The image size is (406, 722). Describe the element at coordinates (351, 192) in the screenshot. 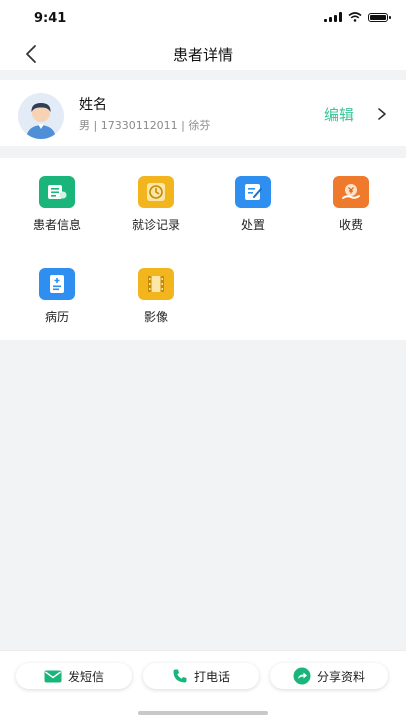

I see `money-hand-icon` at that location.